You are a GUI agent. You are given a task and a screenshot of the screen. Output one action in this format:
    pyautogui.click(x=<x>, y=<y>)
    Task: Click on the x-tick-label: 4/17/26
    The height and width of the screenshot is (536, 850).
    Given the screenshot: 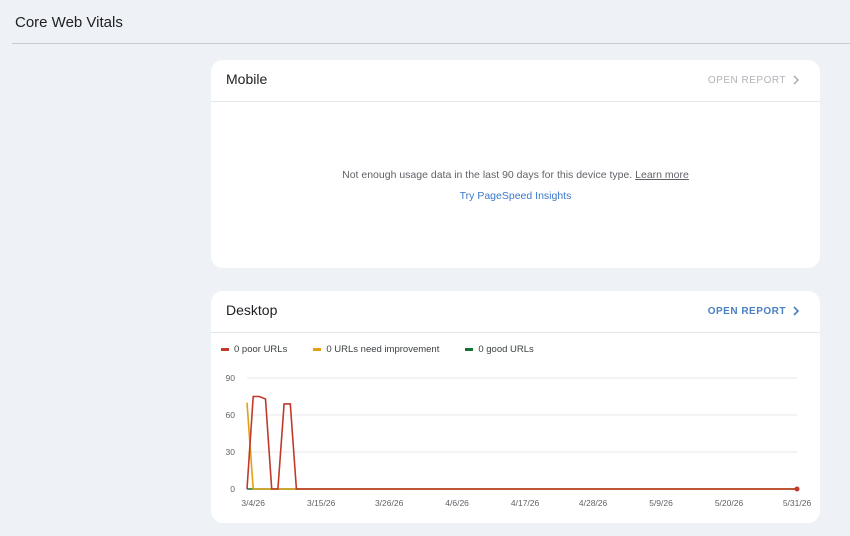 What is the action you would take?
    pyautogui.click(x=525, y=503)
    